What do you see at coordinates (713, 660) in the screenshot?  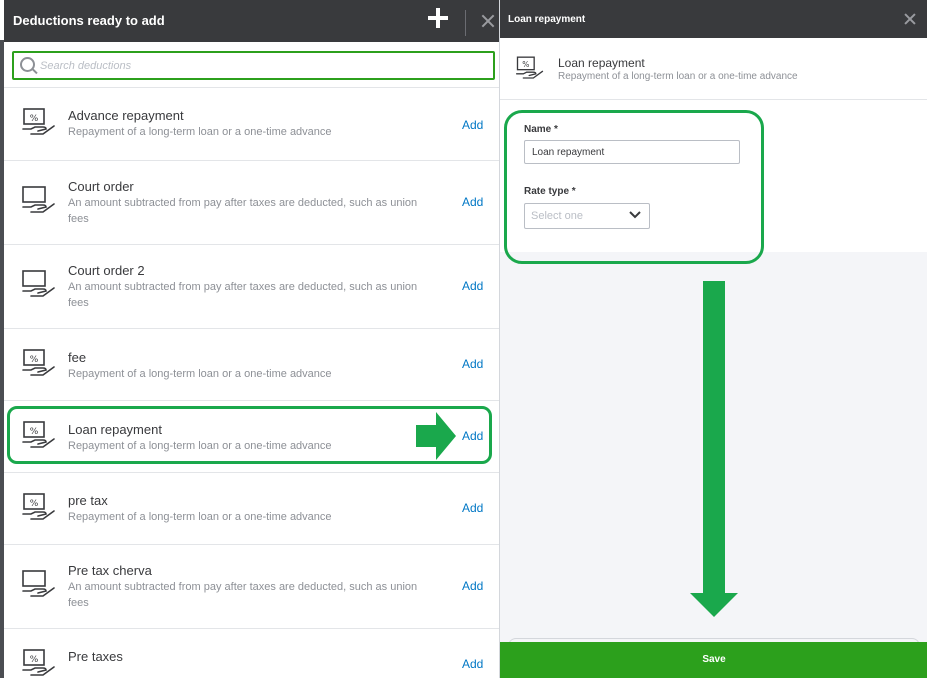 I see `save-button: Save` at bounding box center [713, 660].